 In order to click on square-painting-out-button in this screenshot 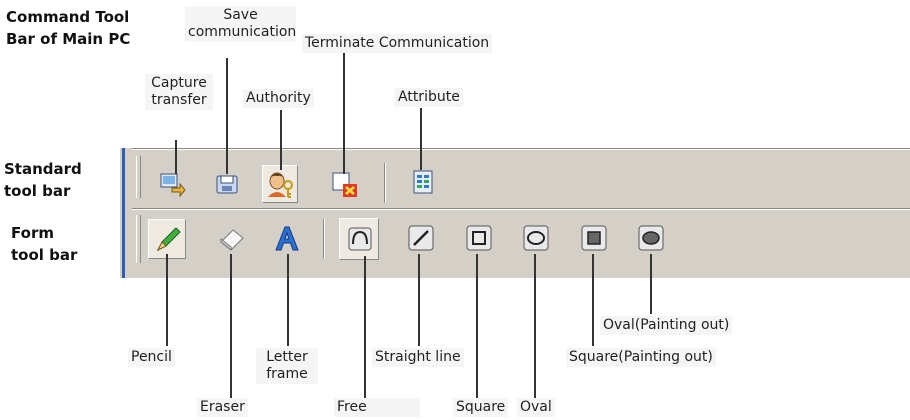, I will do `click(594, 238)`.